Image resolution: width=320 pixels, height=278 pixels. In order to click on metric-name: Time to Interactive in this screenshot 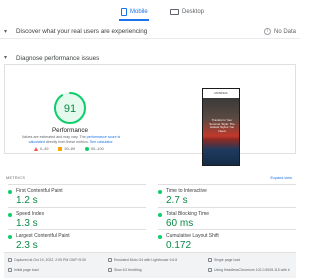, I will do `click(186, 191)`.